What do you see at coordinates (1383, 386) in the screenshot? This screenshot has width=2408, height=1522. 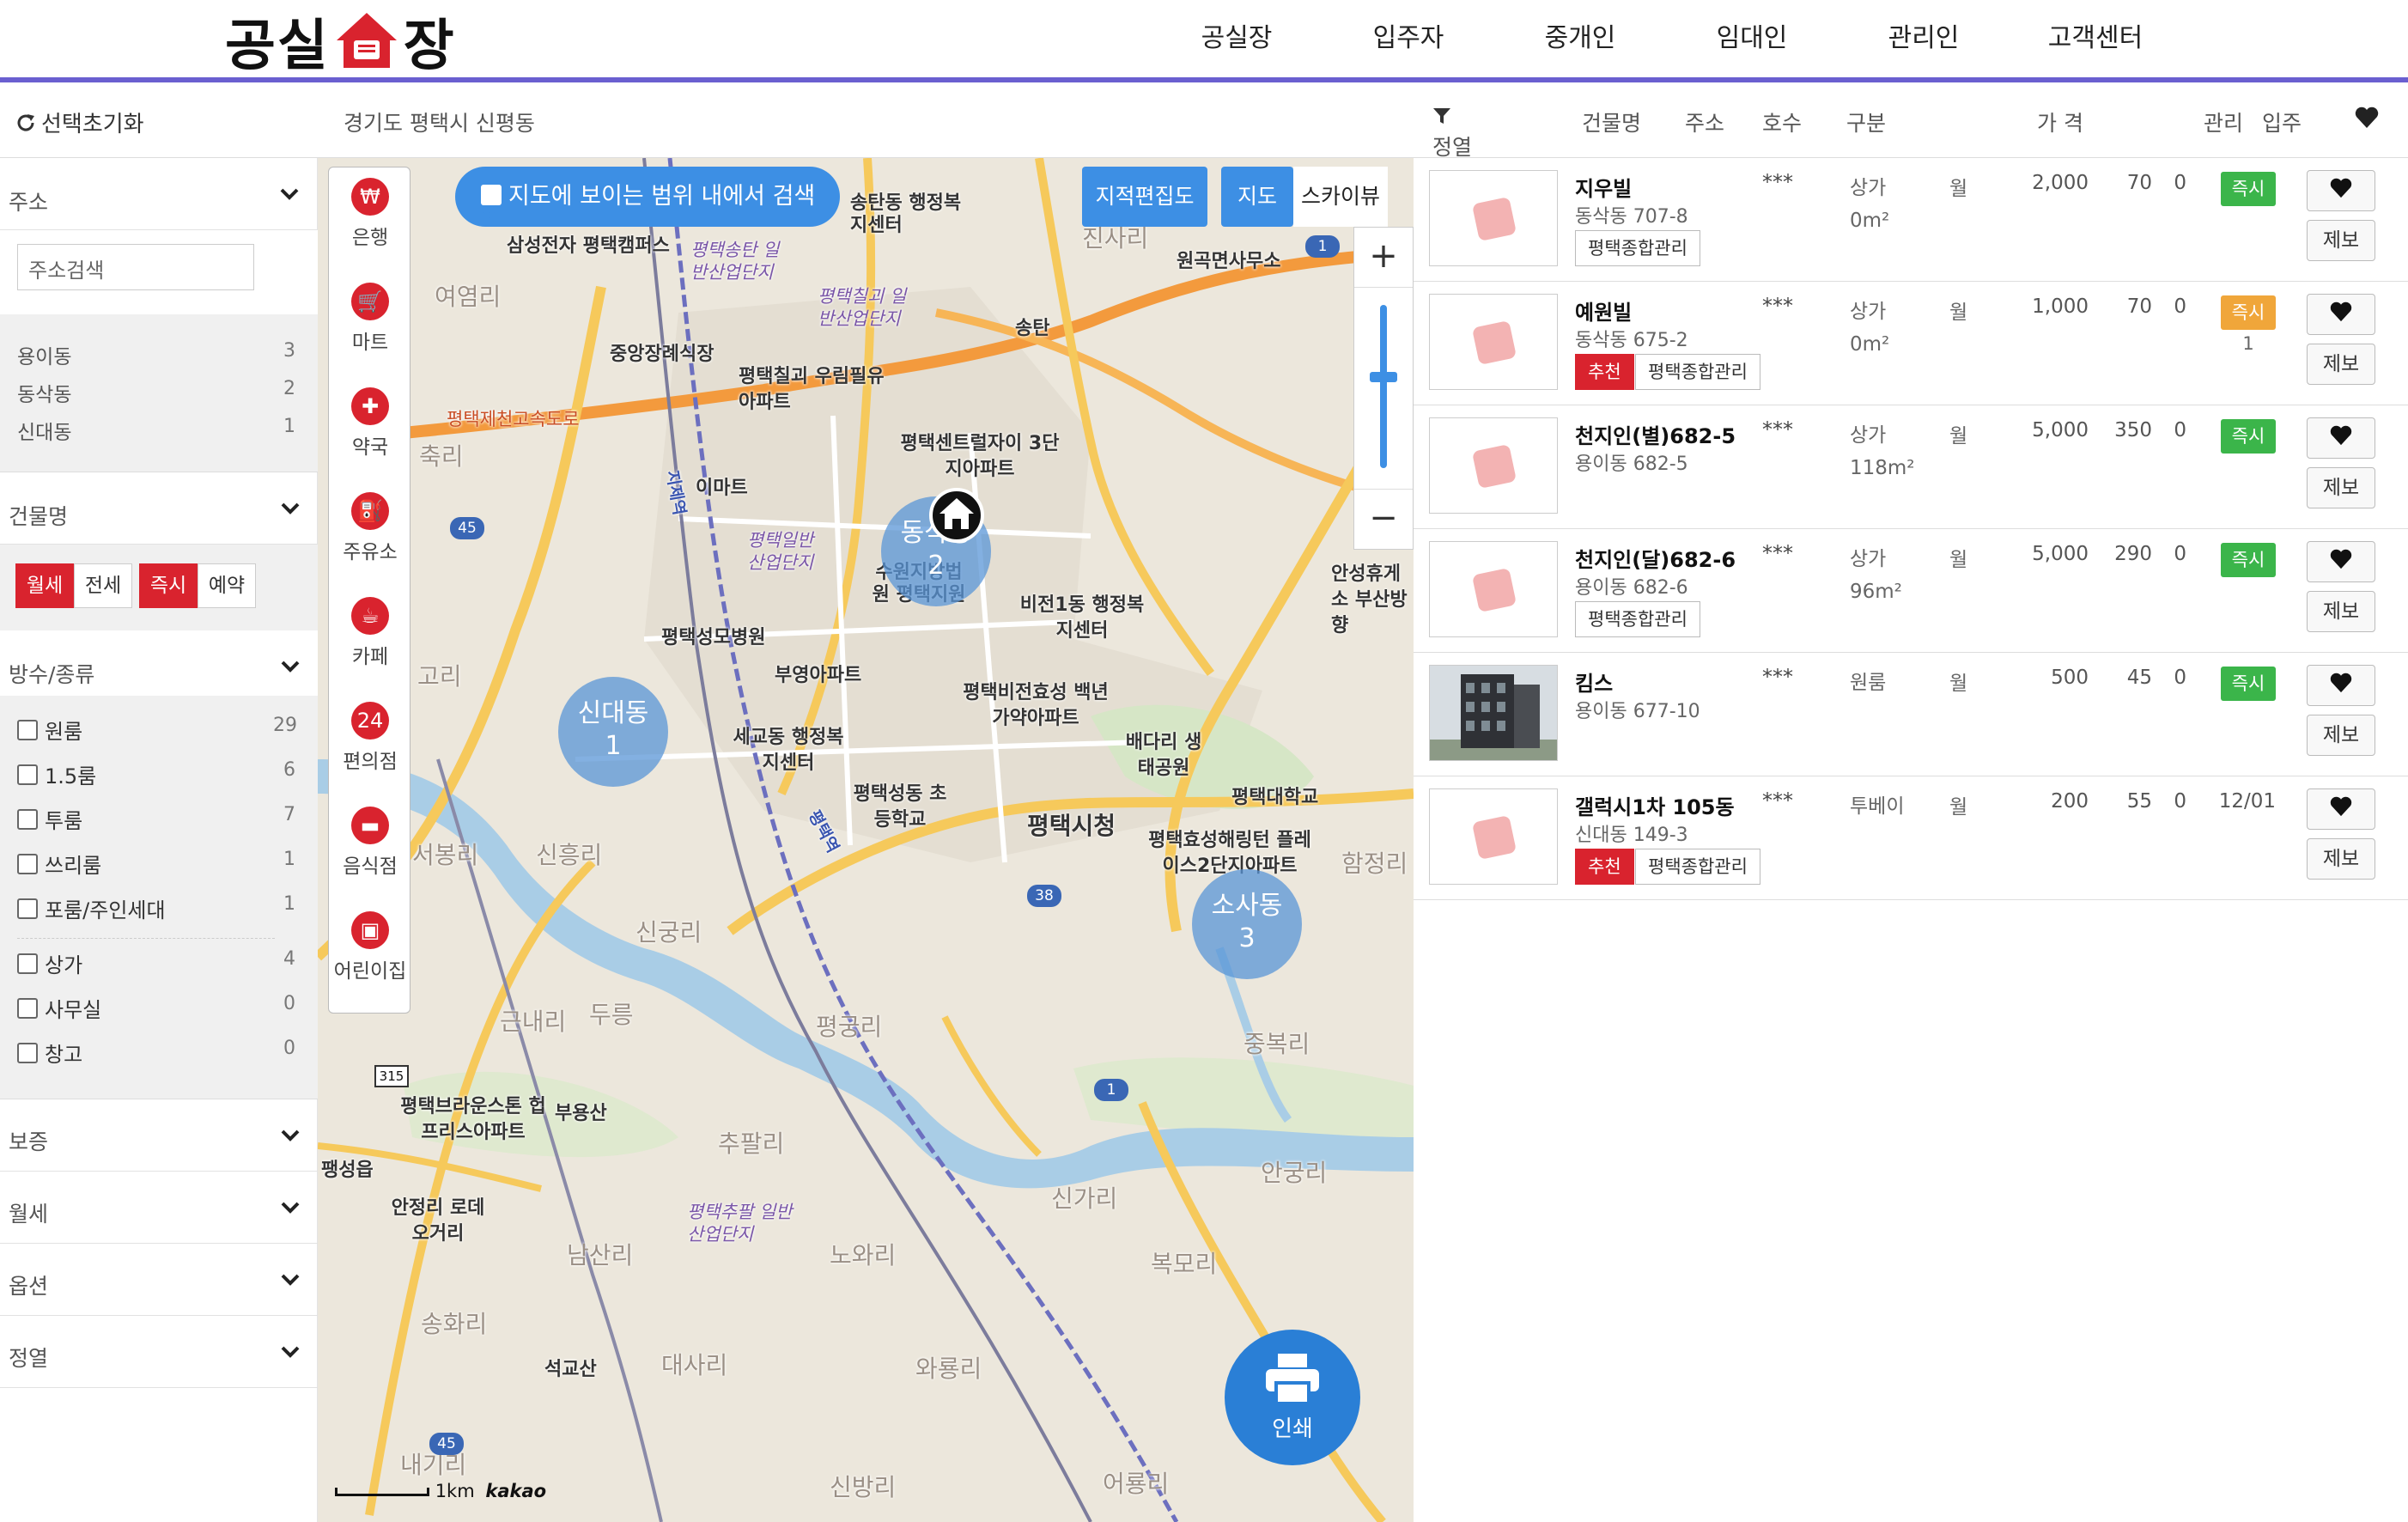 I see `zoom-slider-track` at bounding box center [1383, 386].